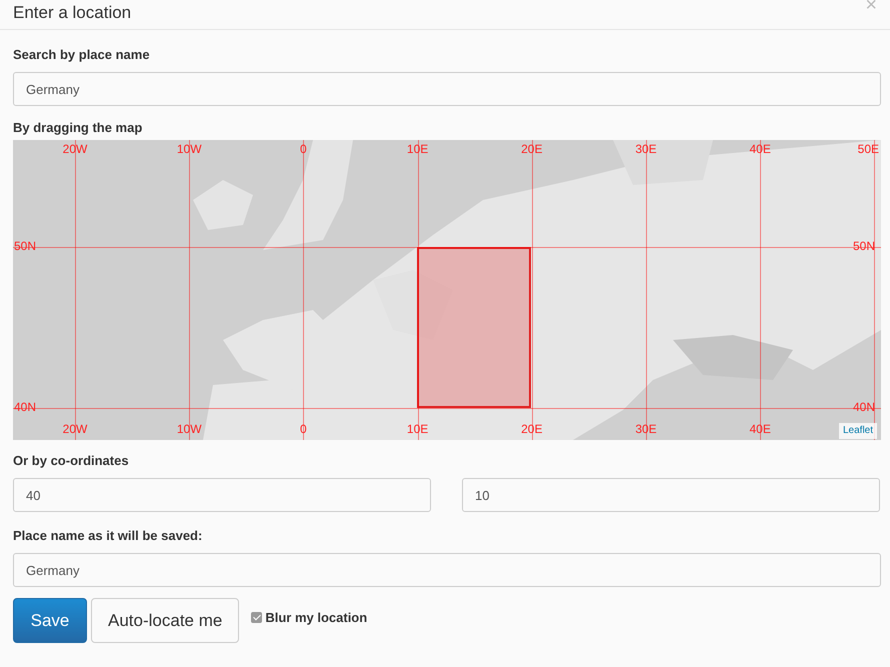 The height and width of the screenshot is (667, 890). I want to click on save-button: Save, so click(50, 620).